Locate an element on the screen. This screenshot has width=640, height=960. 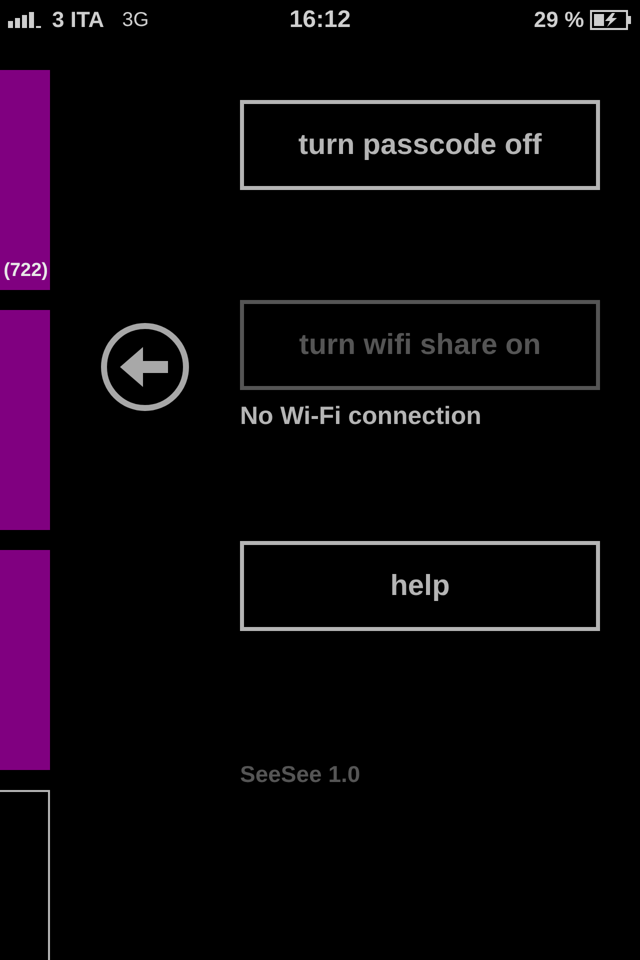
battery-charging-icon is located at coordinates (611, 20).